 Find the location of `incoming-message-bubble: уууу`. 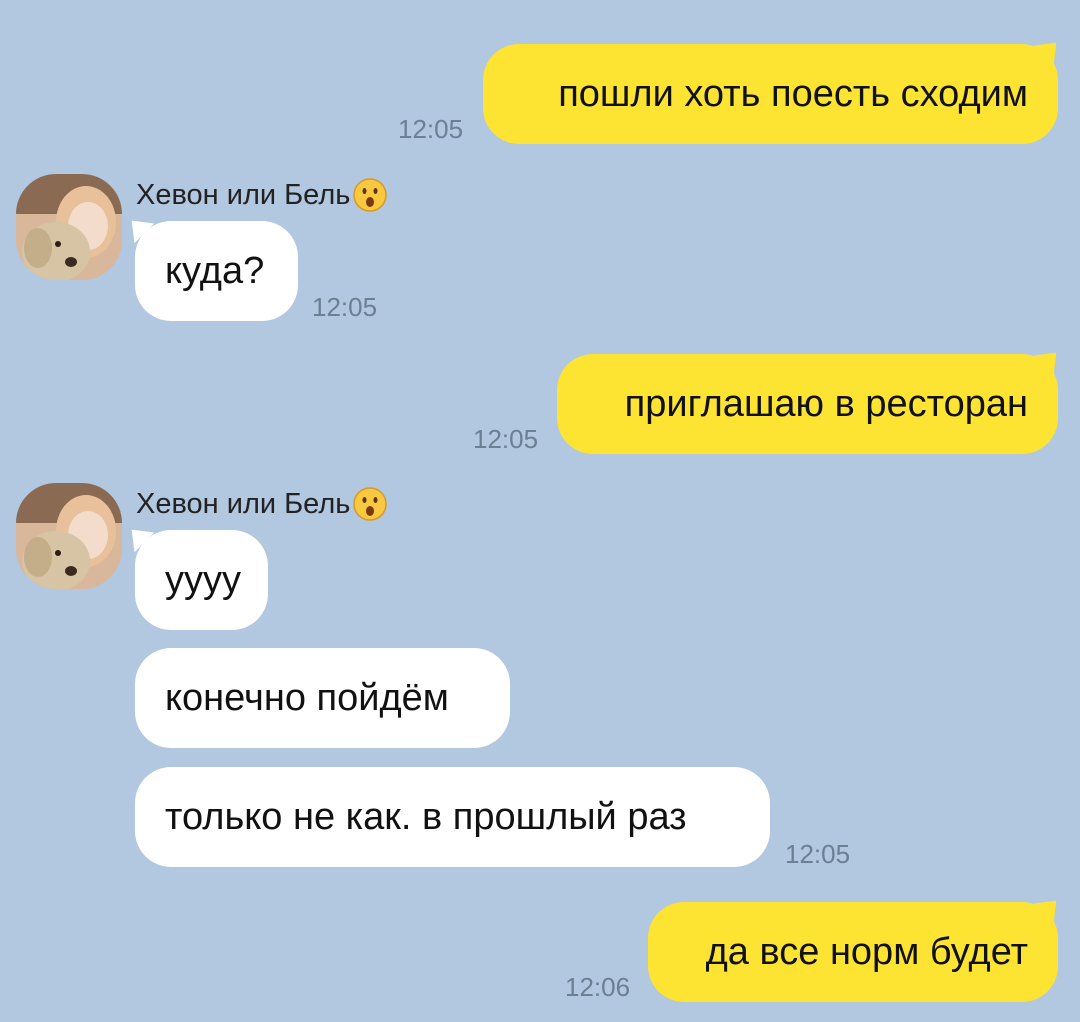

incoming-message-bubble: уууу is located at coordinates (201, 580).